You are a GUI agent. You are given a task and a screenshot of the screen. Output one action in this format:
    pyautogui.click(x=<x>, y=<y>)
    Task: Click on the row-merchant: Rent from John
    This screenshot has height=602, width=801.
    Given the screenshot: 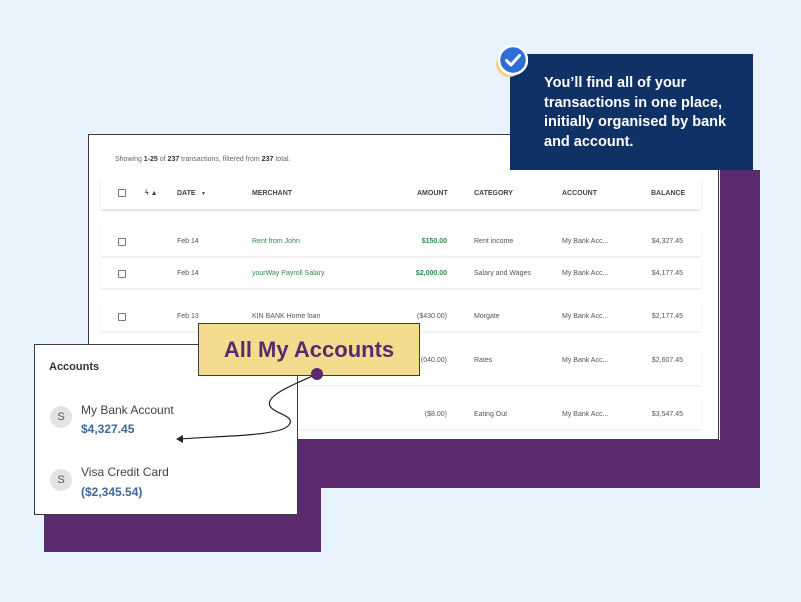 What is the action you would take?
    pyautogui.click(x=276, y=241)
    